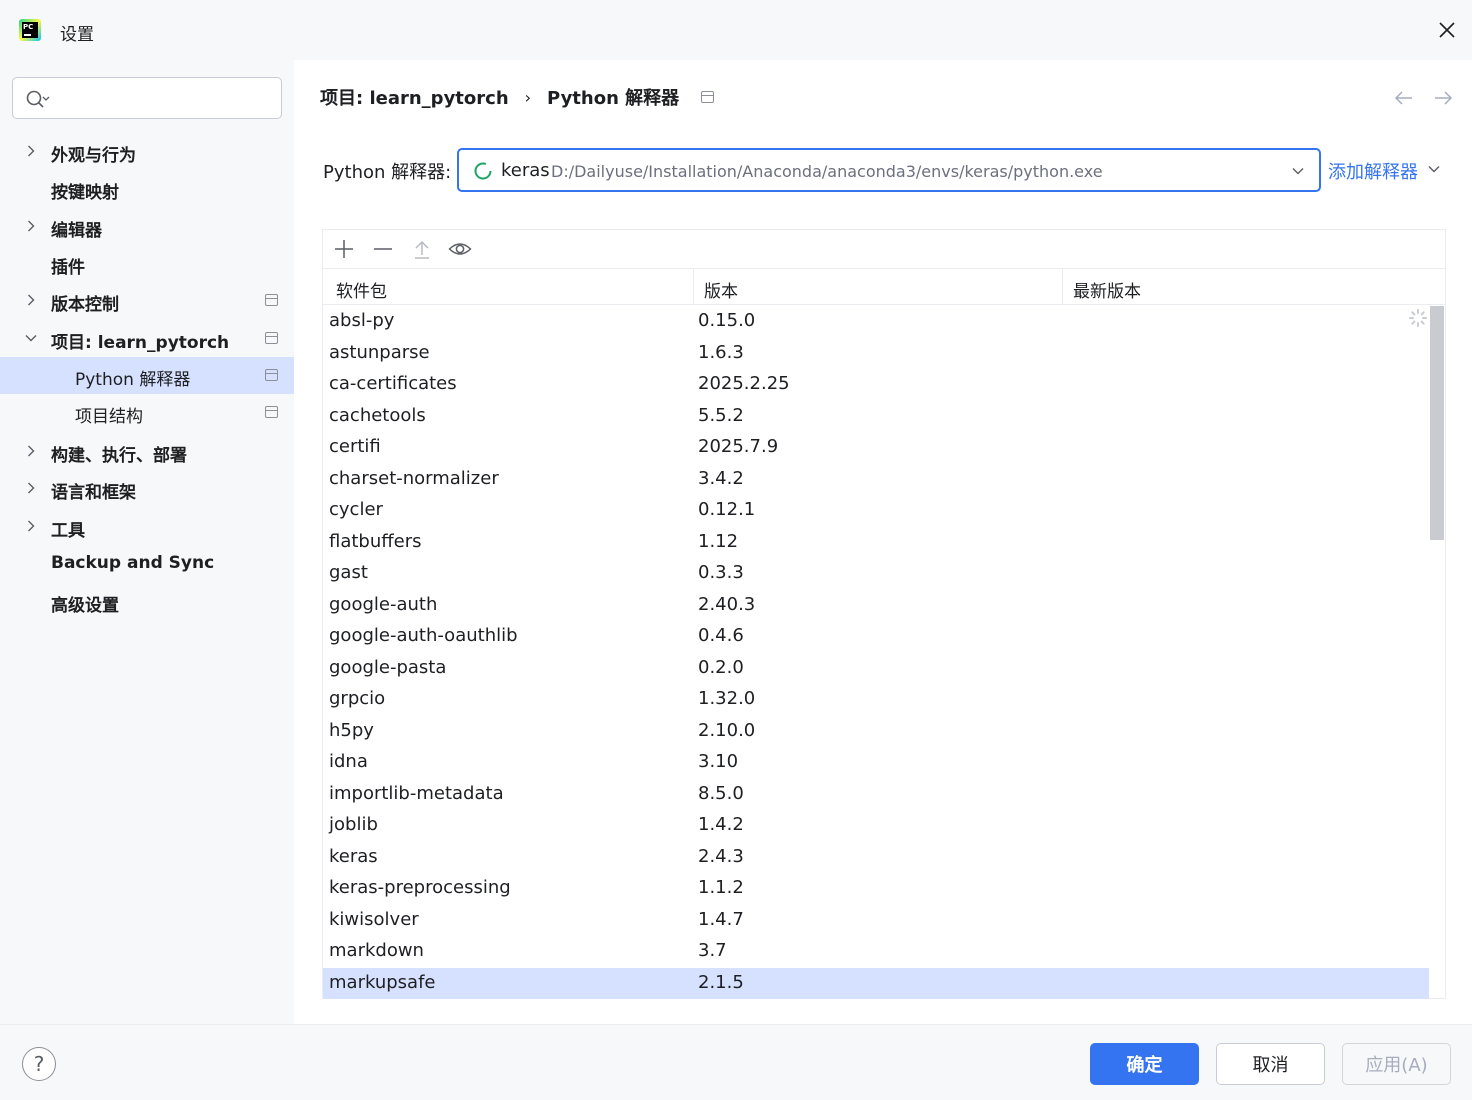 The image size is (1472, 1100). I want to click on table-row: h5py 2.10.0, so click(876, 732).